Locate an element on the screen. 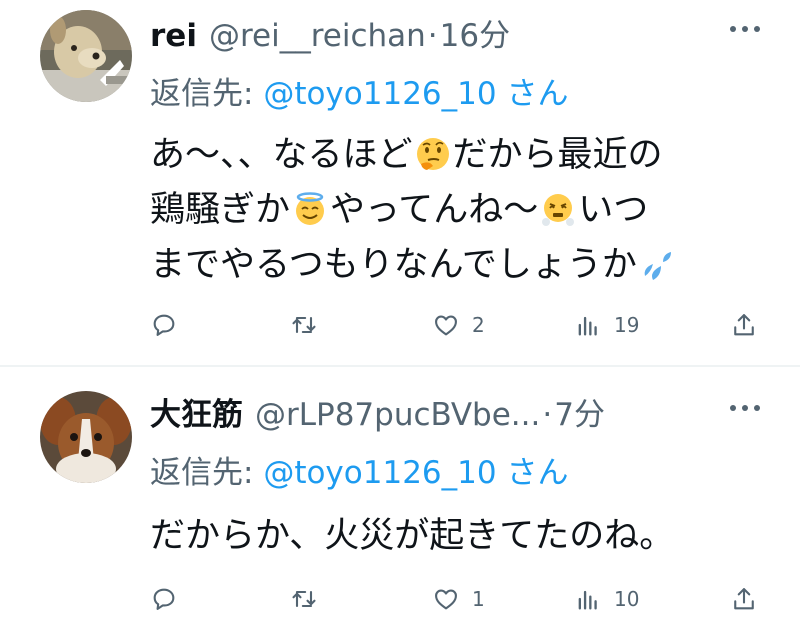  tweet-text: だからか、火災が起きてたのね。 is located at coordinates (460, 536).